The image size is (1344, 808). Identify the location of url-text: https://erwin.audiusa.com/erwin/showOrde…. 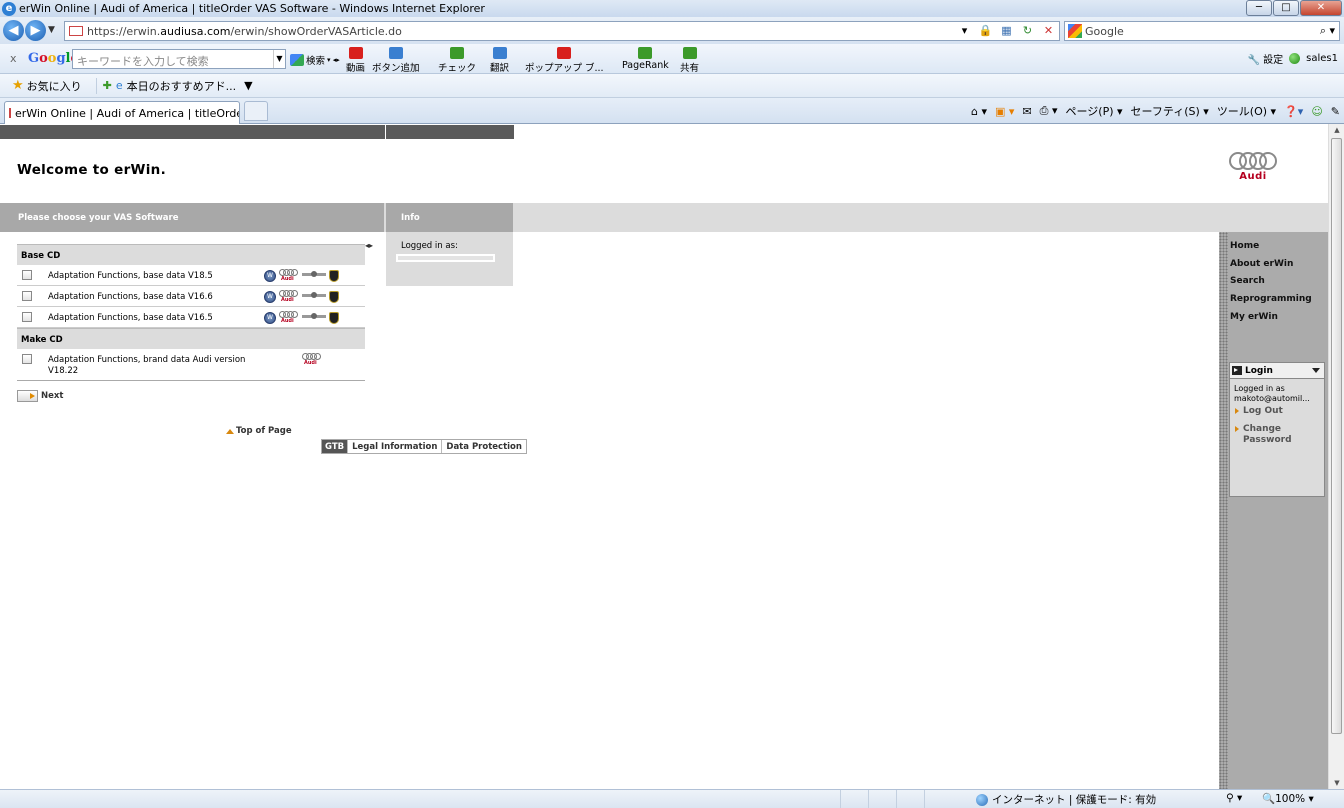
(244, 31).